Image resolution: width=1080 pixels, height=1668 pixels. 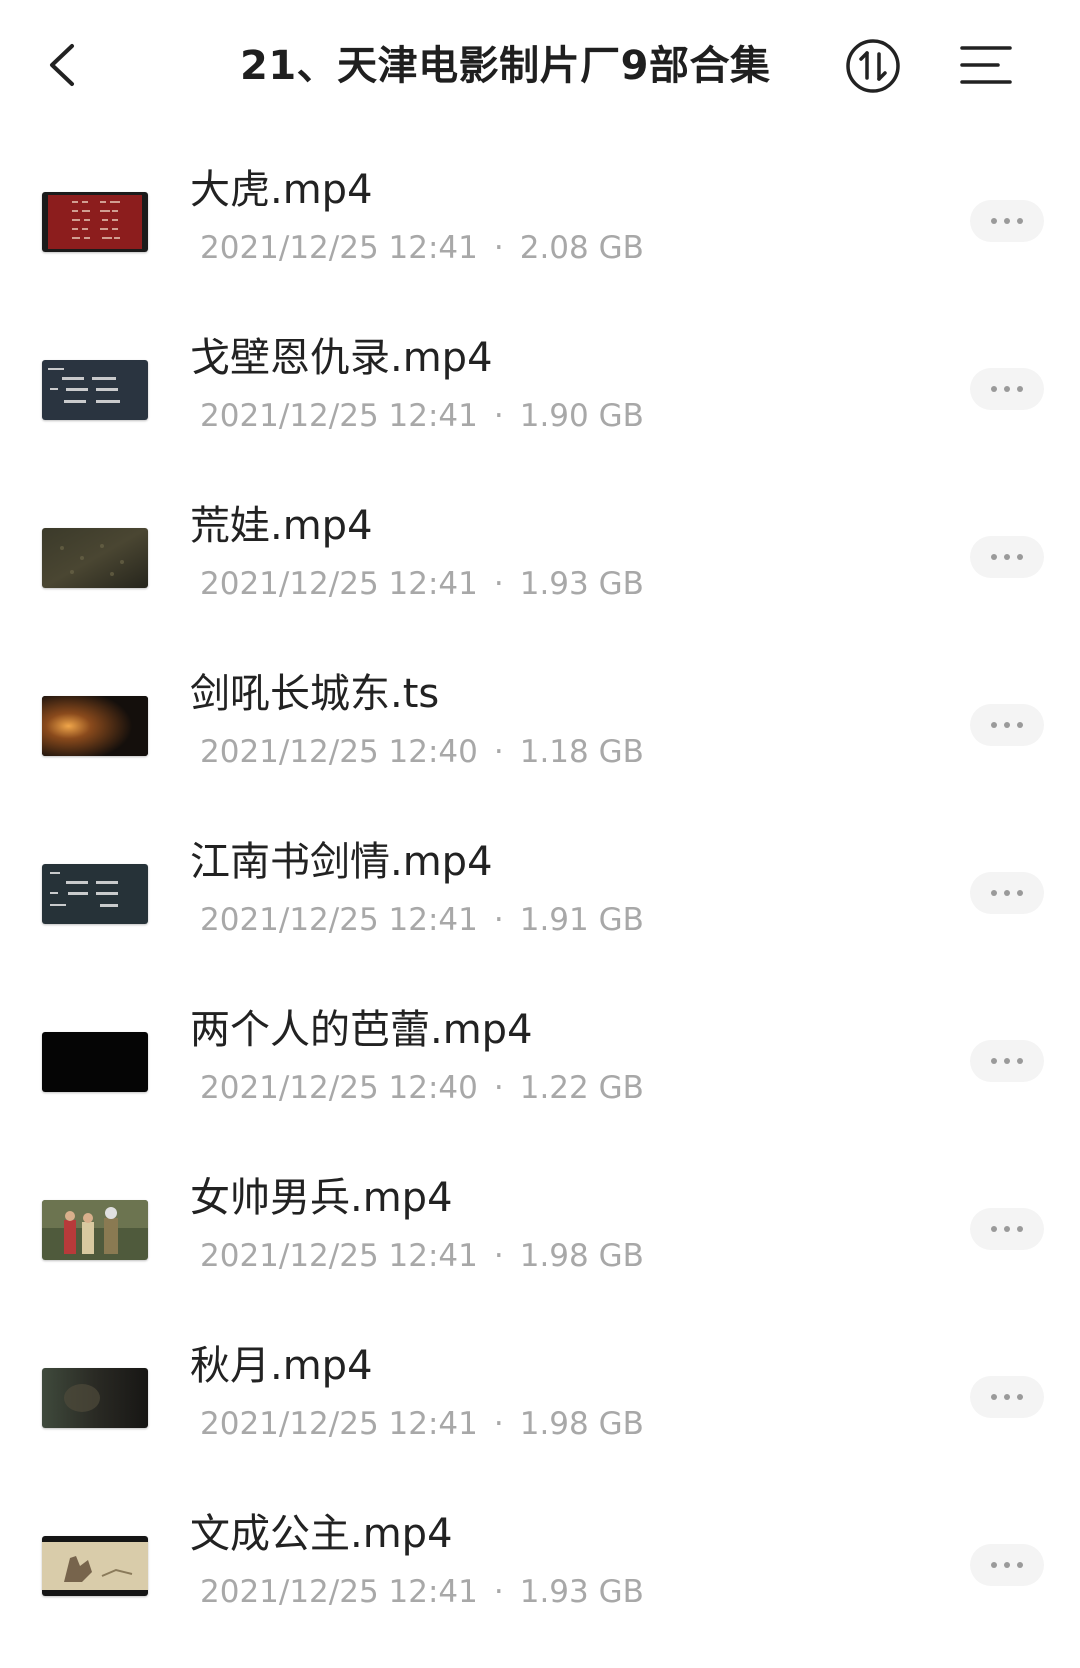 What do you see at coordinates (581, 416) in the screenshot?
I see `file-size: 1.90 GB` at bounding box center [581, 416].